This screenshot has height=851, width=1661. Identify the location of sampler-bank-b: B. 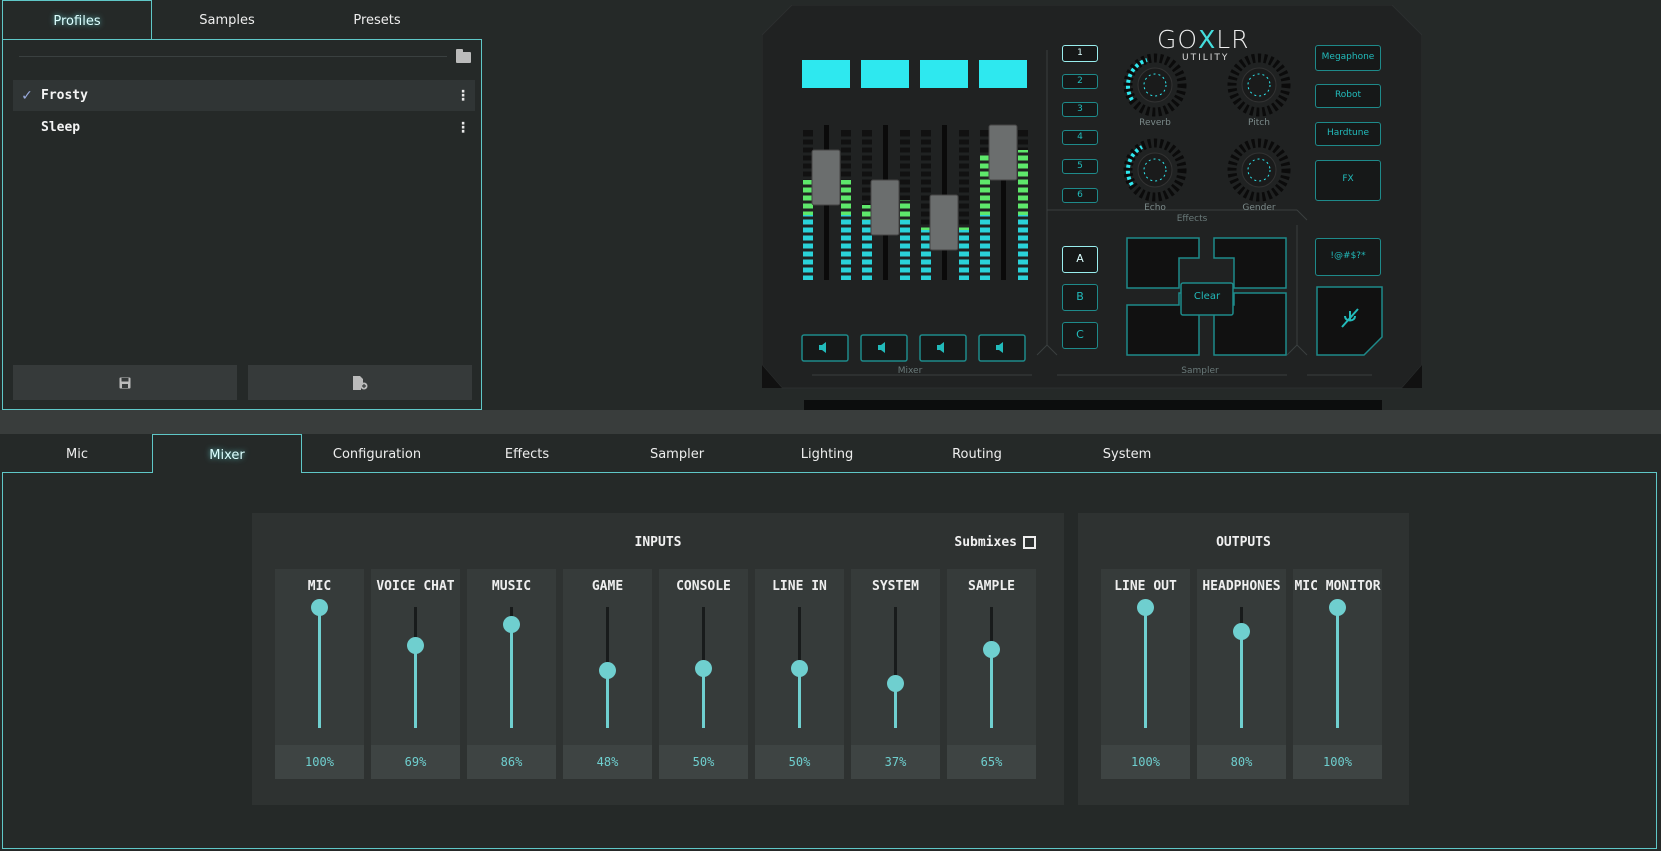
(1080, 297).